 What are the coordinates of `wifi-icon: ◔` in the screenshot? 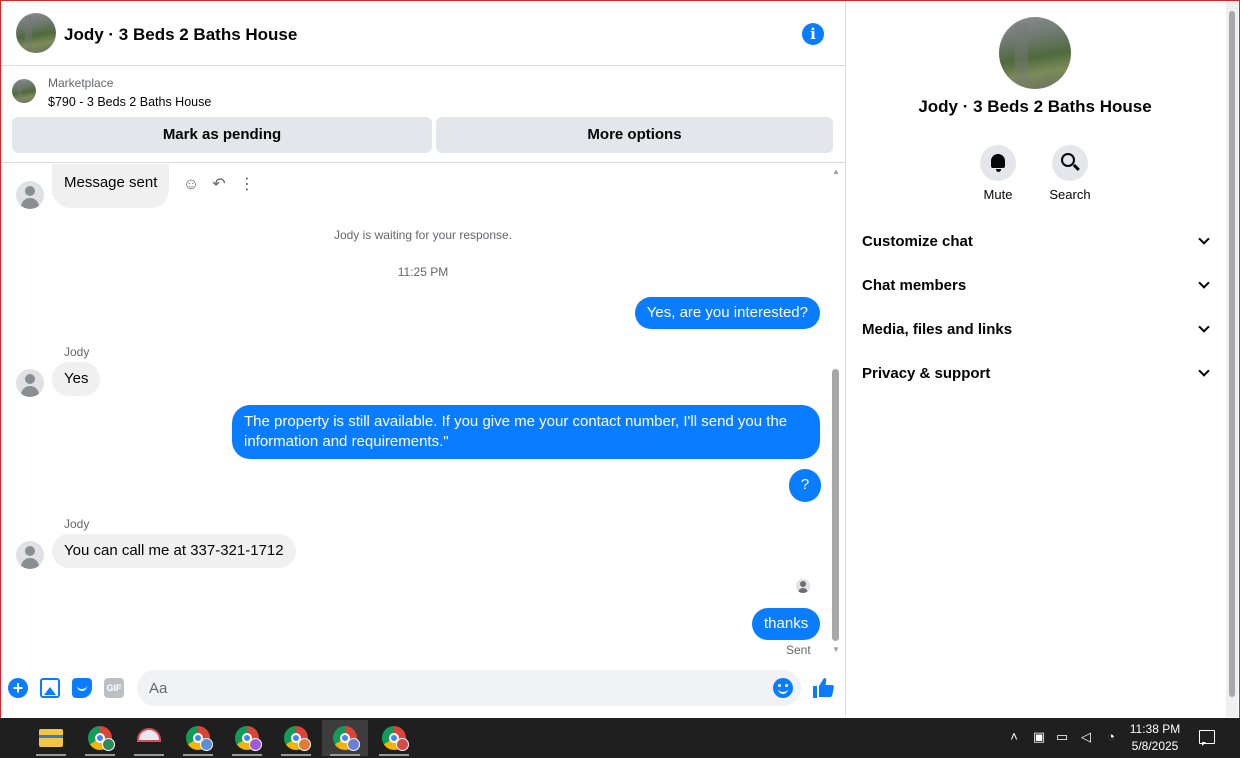 It's located at (1111, 737).